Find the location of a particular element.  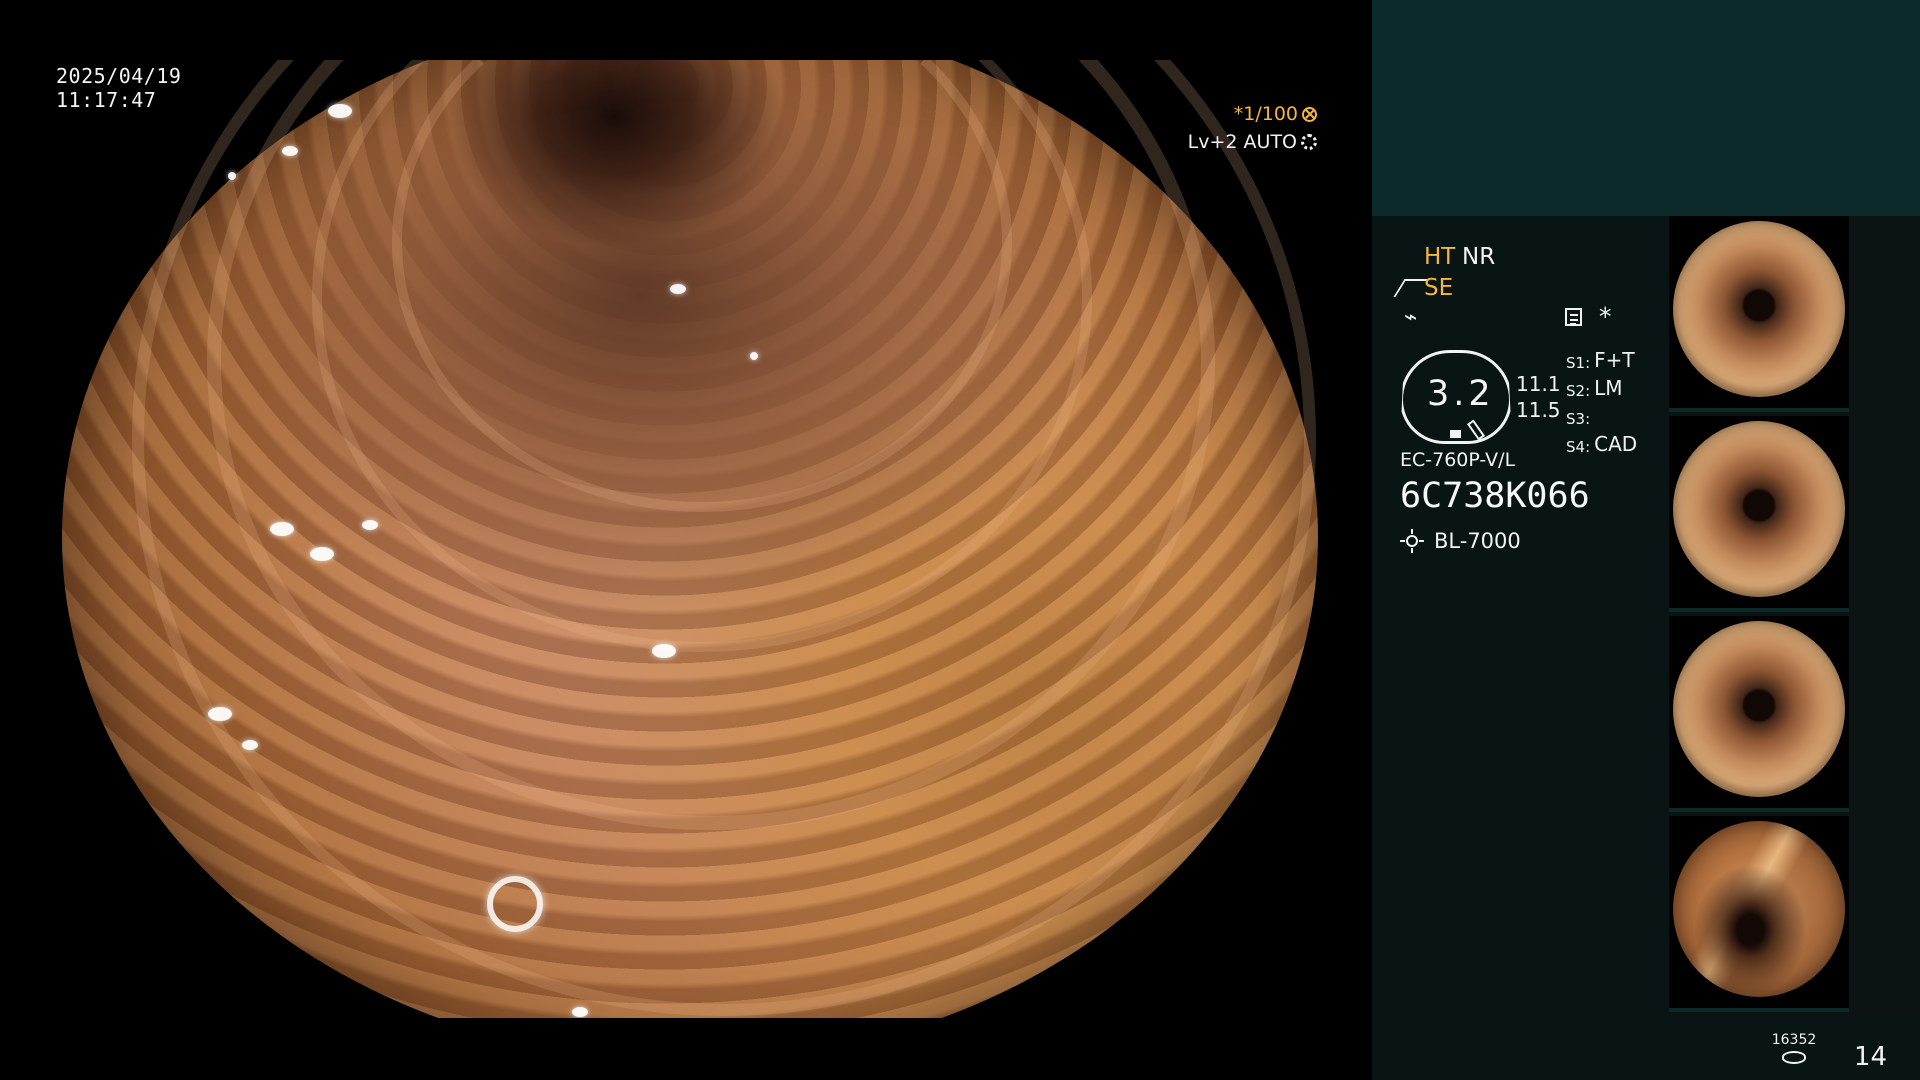

slot-key: S2: is located at coordinates (1578, 391).